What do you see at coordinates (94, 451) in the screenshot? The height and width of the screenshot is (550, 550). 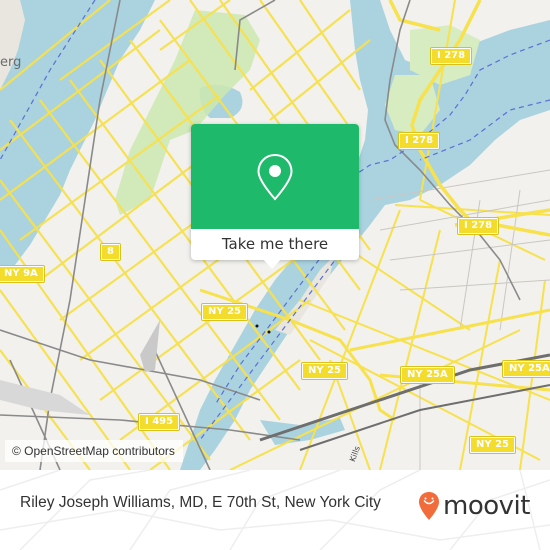 I see `map-attribution: © OpenStreetMap contributors` at bounding box center [94, 451].